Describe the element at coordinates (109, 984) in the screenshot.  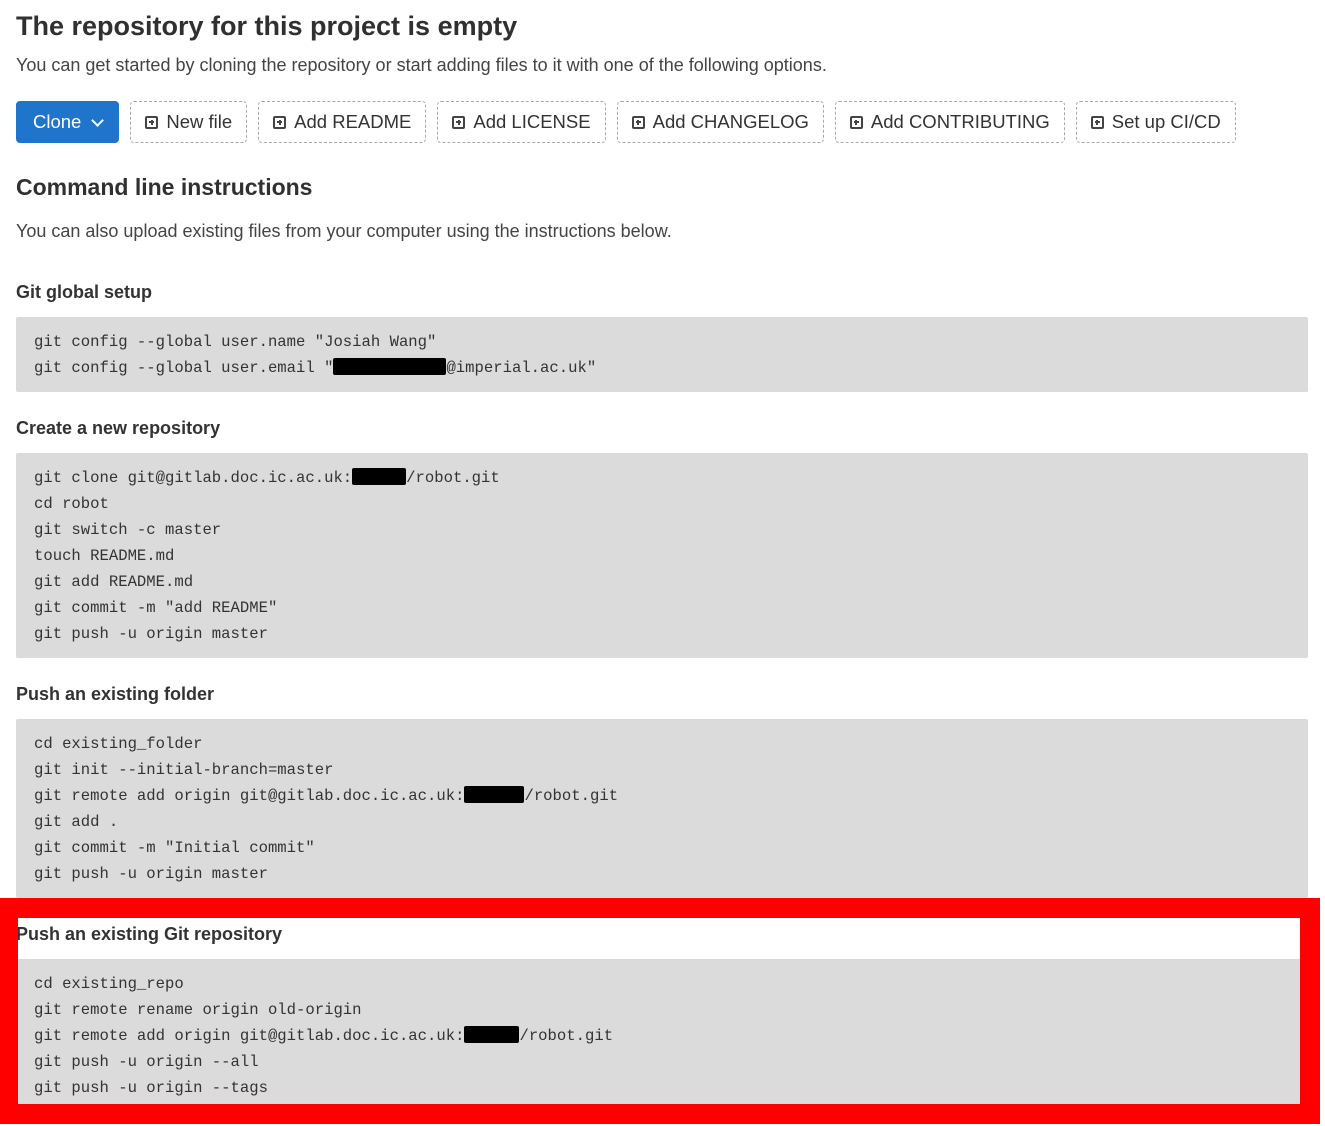
I see `code-text: cd existing_repo` at that location.